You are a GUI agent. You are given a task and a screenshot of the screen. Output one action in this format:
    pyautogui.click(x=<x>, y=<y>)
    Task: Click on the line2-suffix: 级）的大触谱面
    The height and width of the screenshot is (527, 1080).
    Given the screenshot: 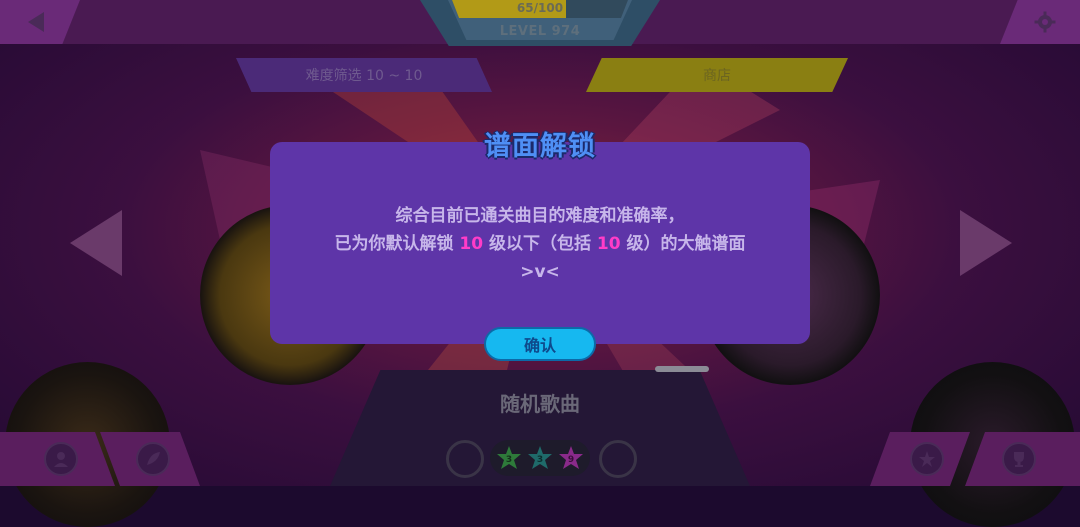 What is the action you would take?
    pyautogui.click(x=683, y=244)
    